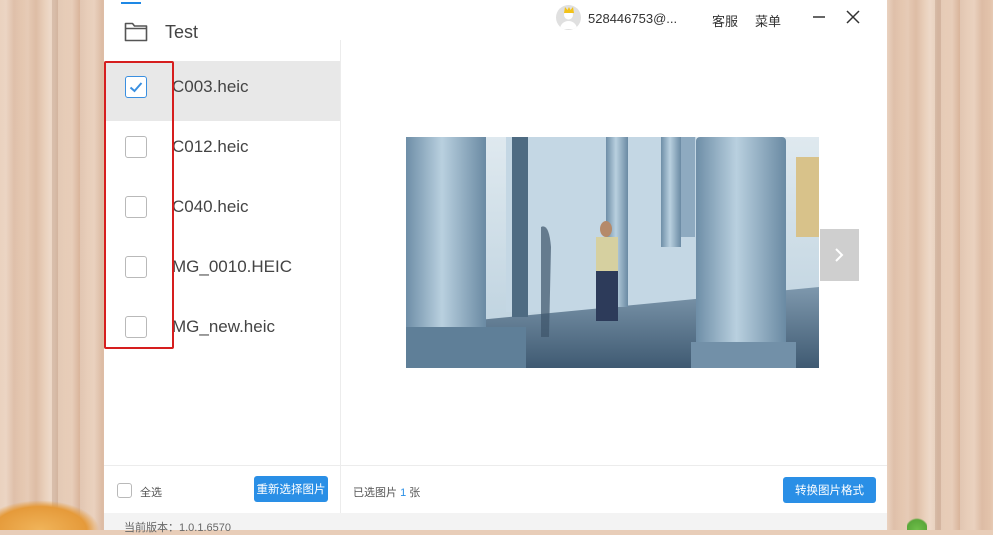  I want to click on file-row: C012.heic, so click(222, 151).